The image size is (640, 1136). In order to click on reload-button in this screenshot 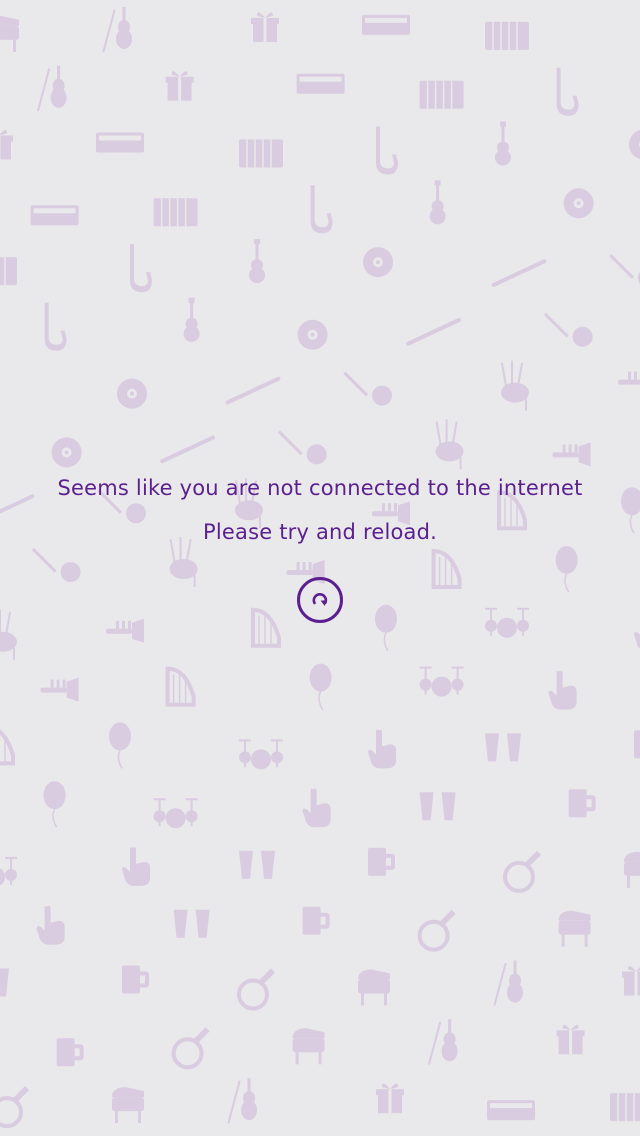, I will do `click(320, 600)`.